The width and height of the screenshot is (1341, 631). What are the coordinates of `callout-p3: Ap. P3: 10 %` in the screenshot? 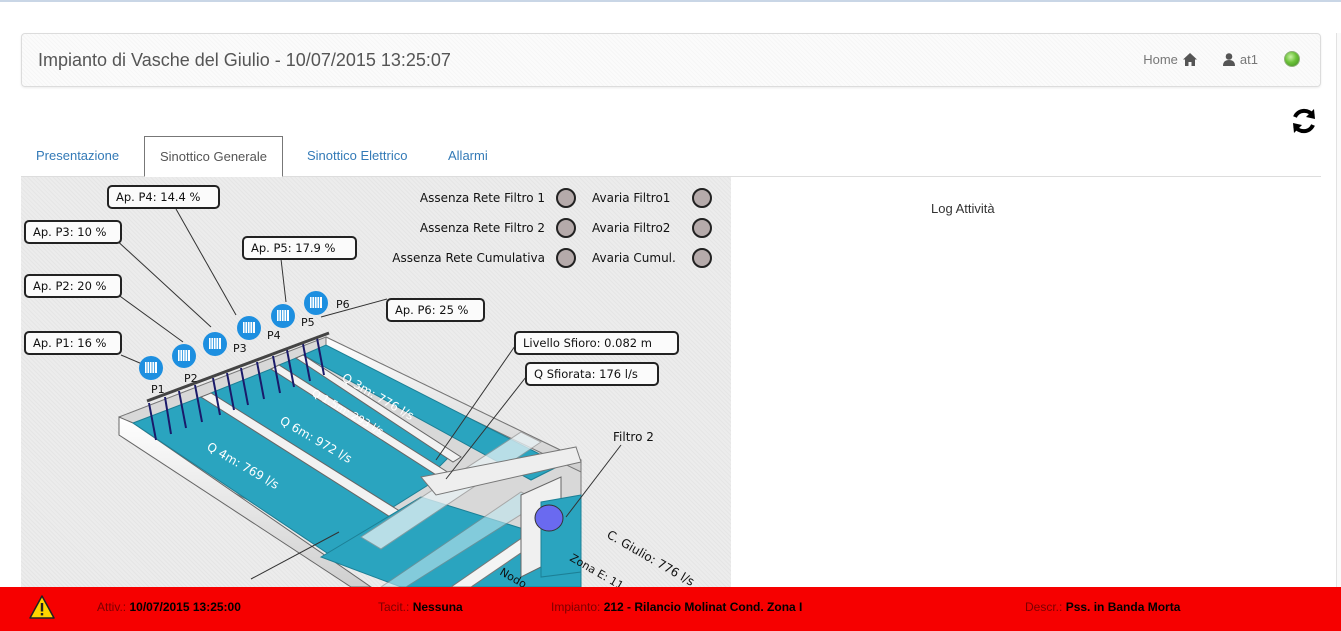 It's located at (70, 232).